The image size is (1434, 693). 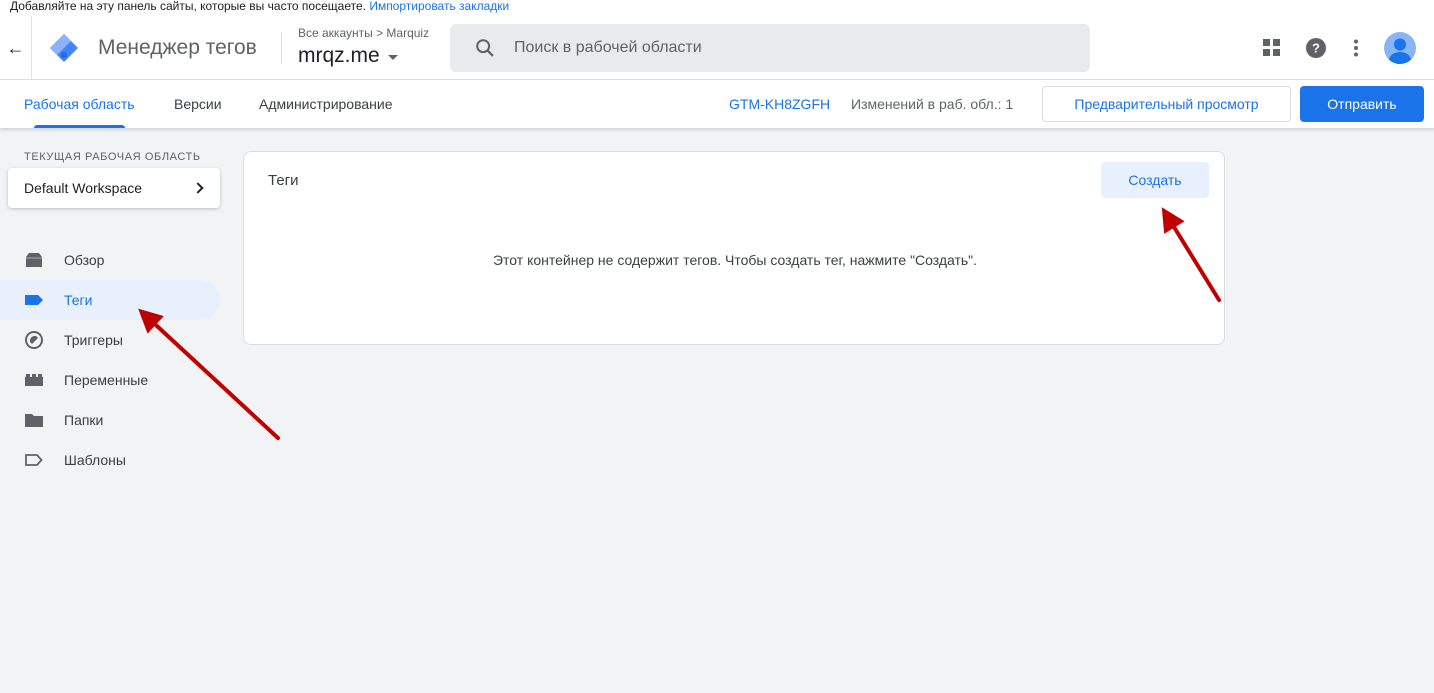 What do you see at coordinates (363, 33) in the screenshot?
I see `account-breadcrumb: Все аккаунты > Marquiz` at bounding box center [363, 33].